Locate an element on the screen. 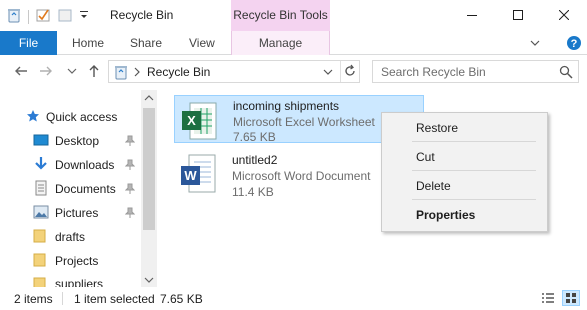  forward-button is located at coordinates (46, 72).